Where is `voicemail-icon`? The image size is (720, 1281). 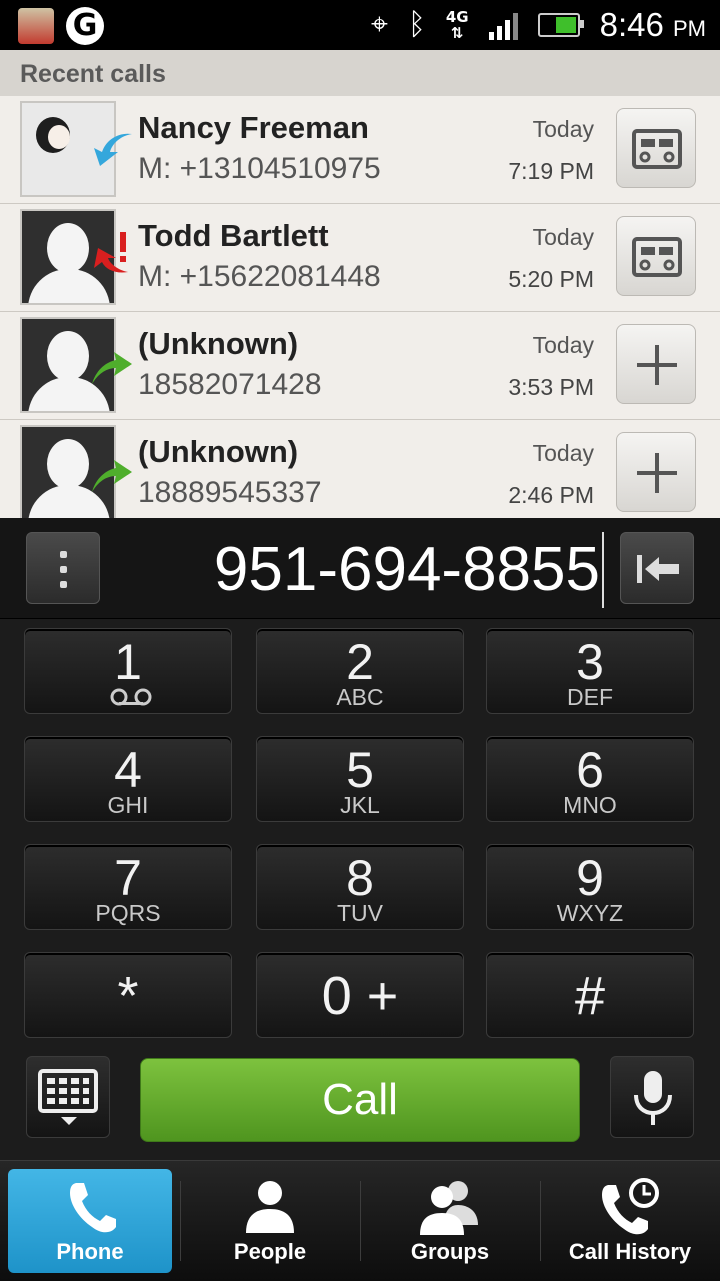
voicemail-icon is located at coordinates (131, 697).